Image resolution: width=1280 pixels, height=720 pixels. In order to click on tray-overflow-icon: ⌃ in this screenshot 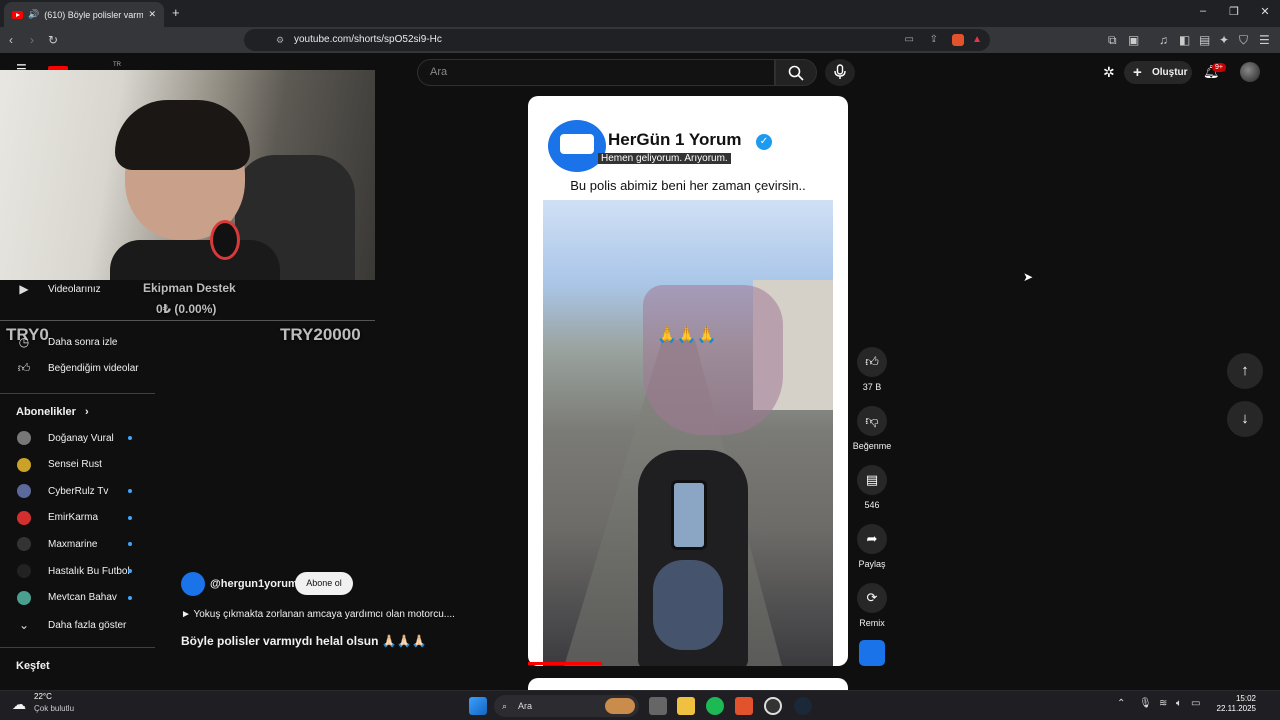, I will do `click(1121, 703)`.